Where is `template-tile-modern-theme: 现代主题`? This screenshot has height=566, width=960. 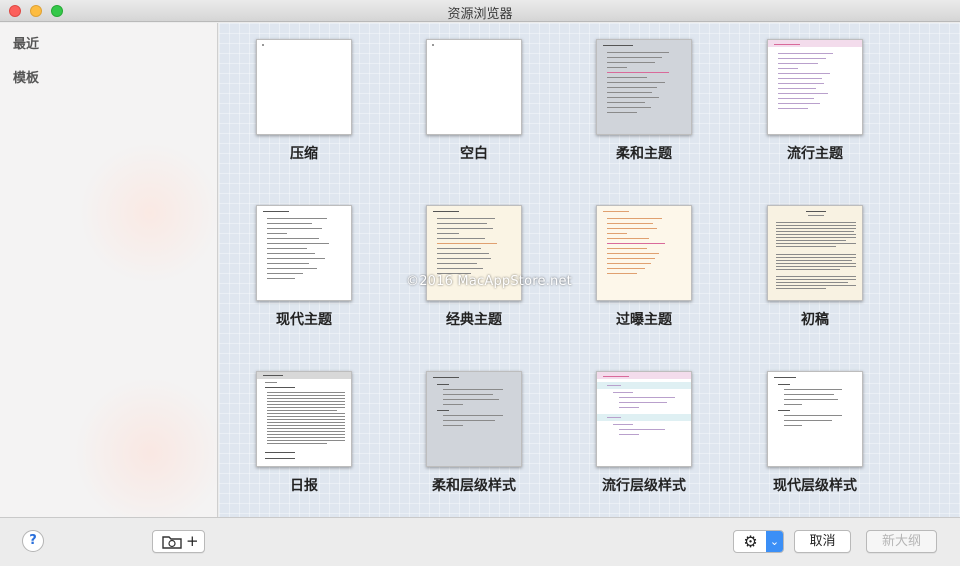
template-tile-modern-theme: 现代主题 is located at coordinates (304, 280).